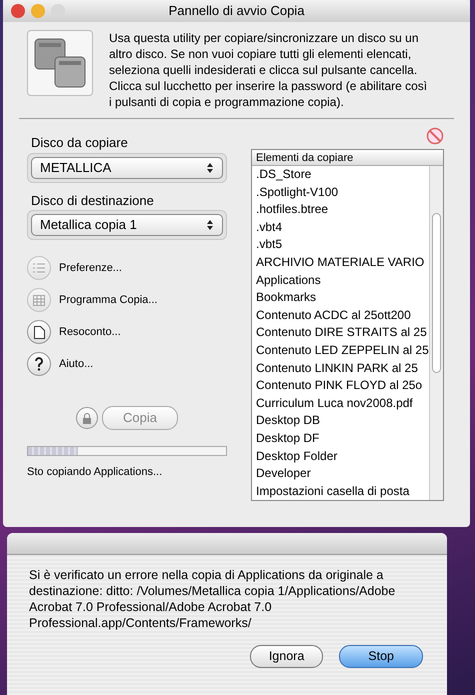 The image size is (475, 695). Describe the element at coordinates (341, 315) in the screenshot. I see `list-item: Contenuto ACDC al 25ott200` at that location.